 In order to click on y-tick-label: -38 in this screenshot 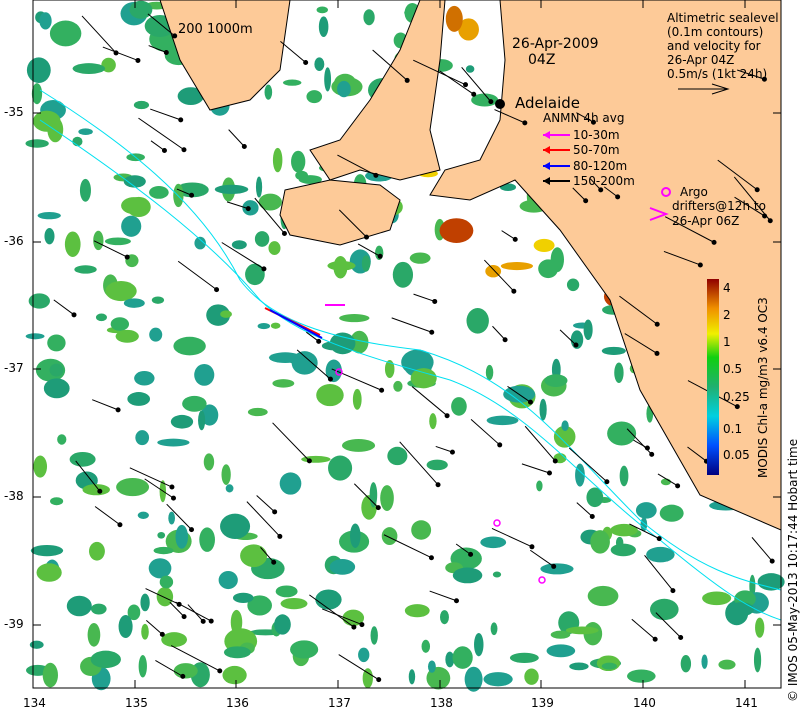, I will do `click(14, 496)`.